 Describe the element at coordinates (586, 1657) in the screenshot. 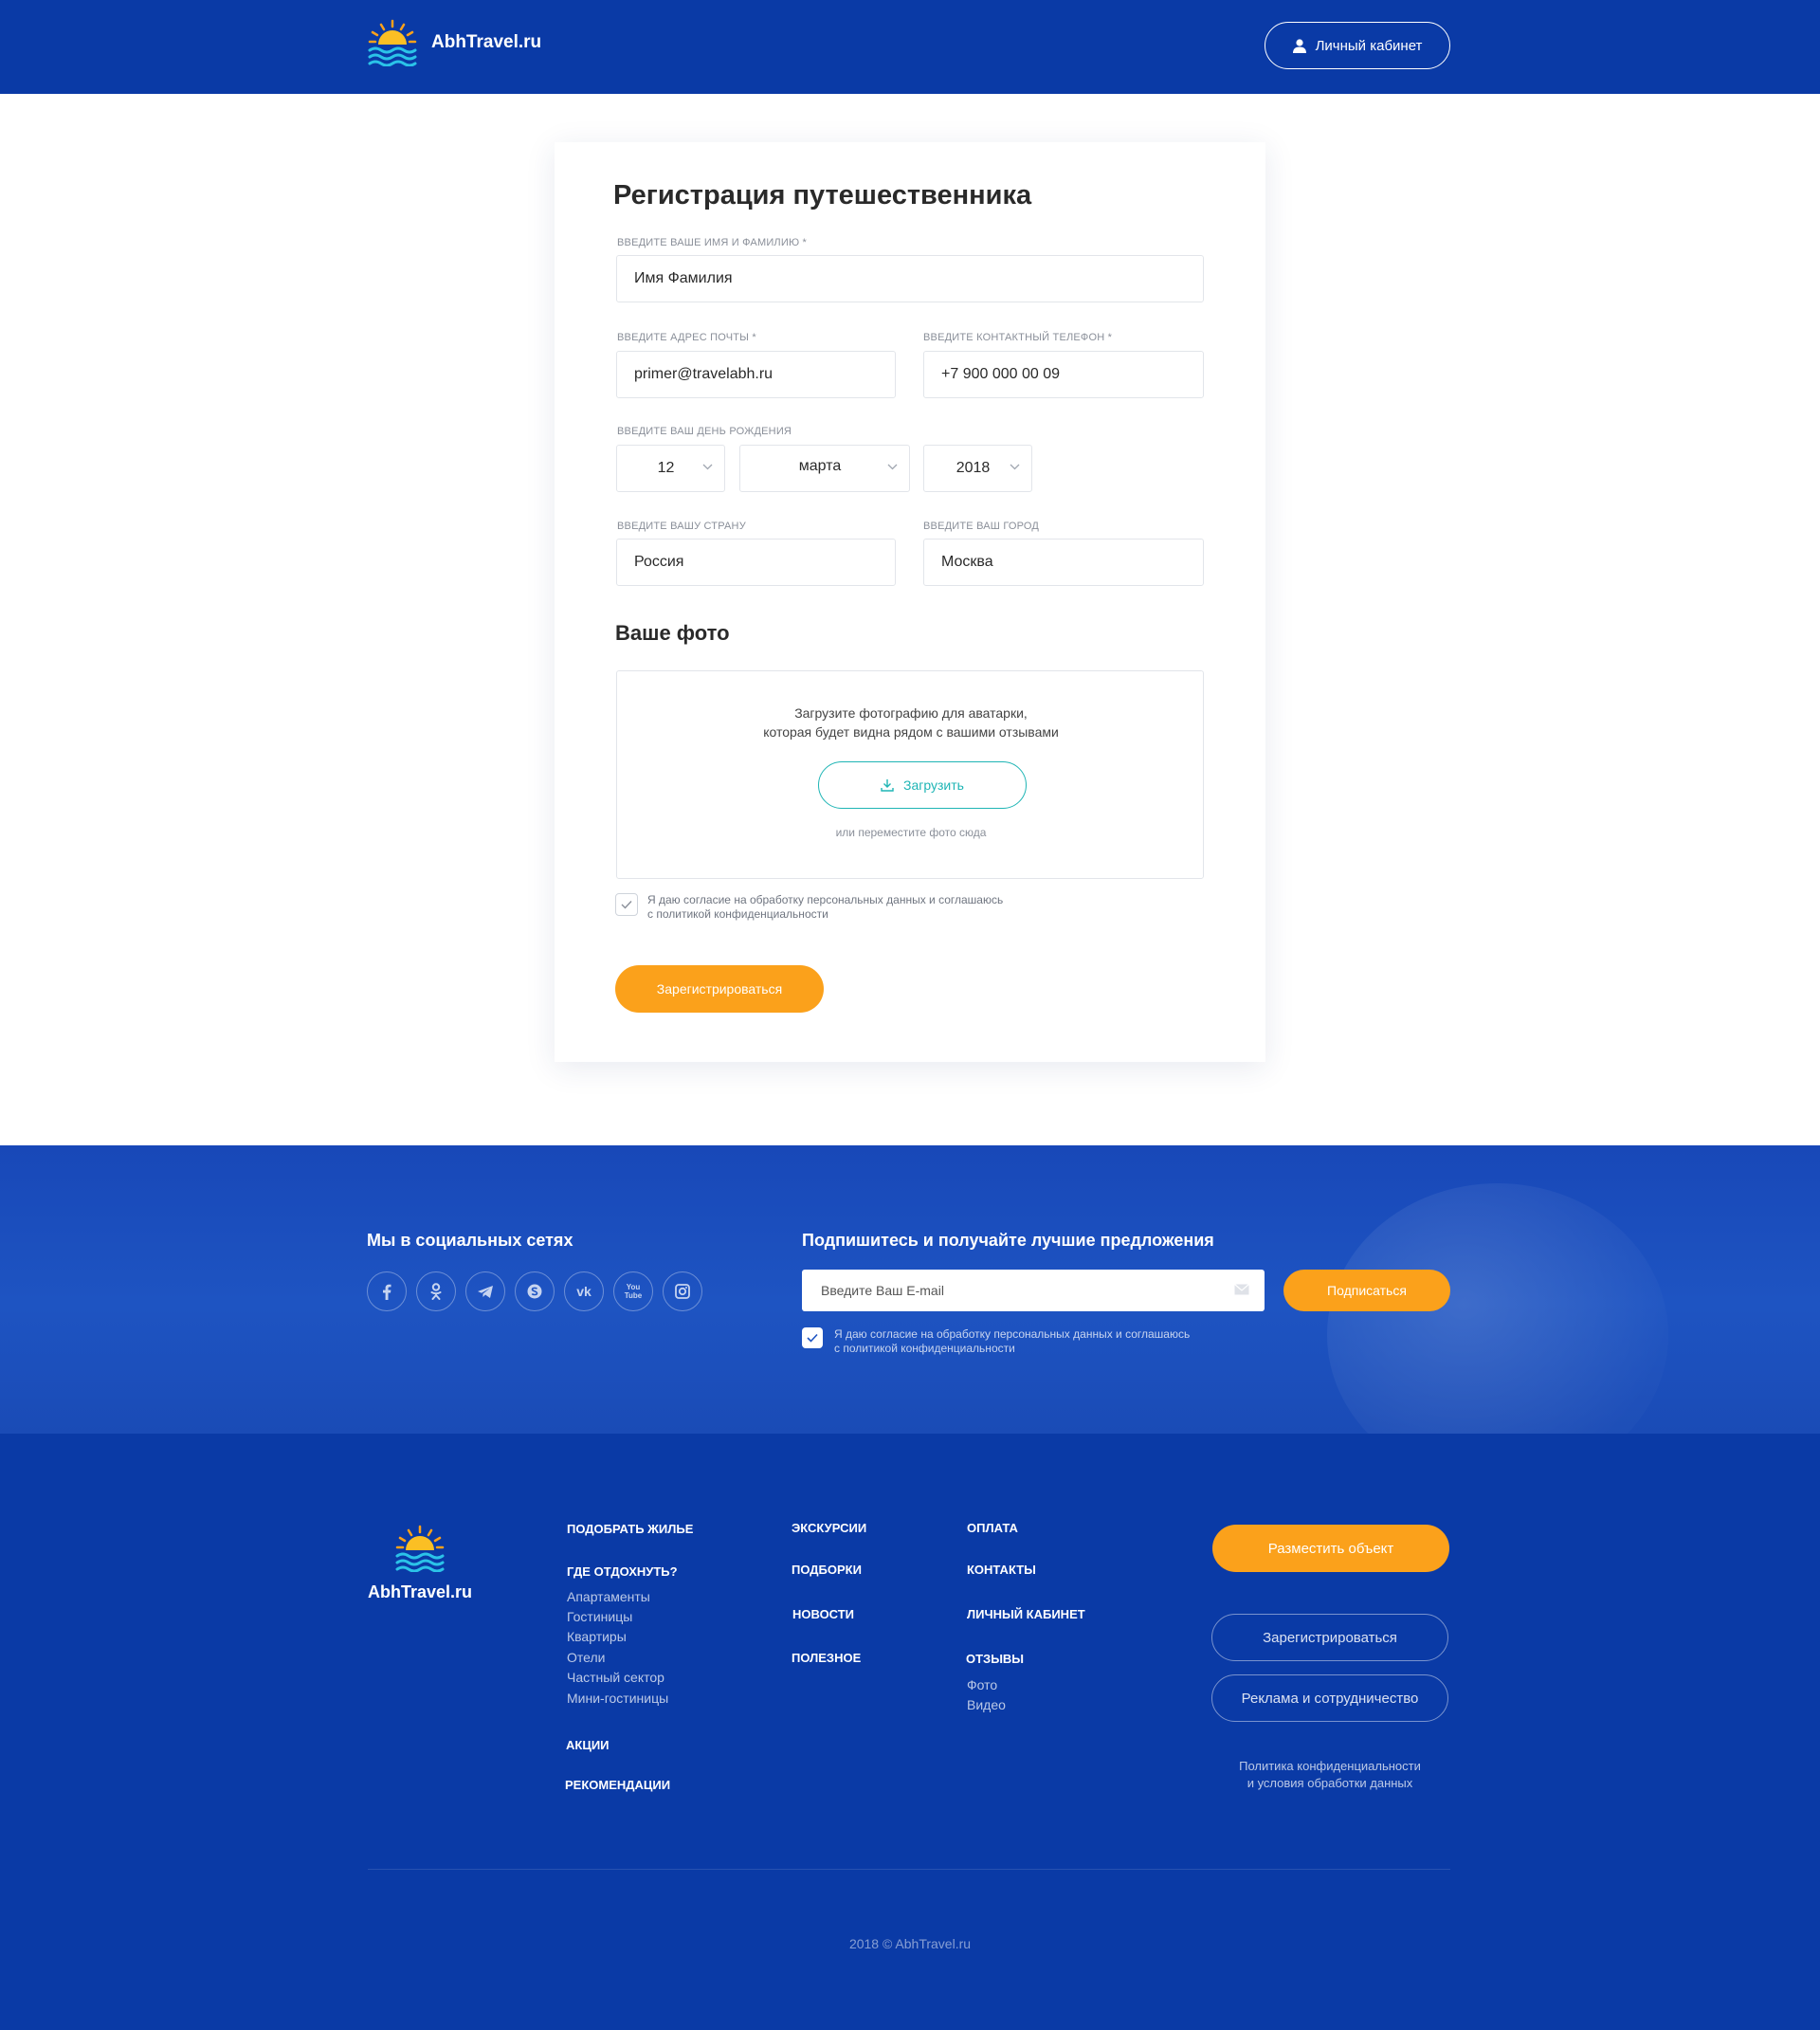

I see `footer-link-hotels: Отели` at that location.